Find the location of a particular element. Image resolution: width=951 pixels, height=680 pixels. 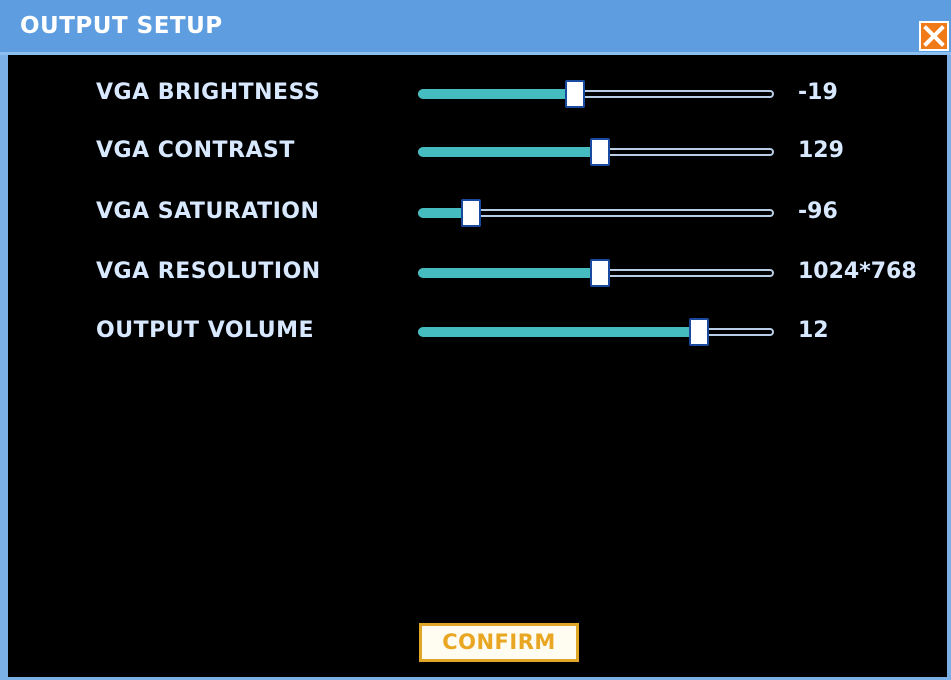

output-volume-slider is located at coordinates (598, 334).